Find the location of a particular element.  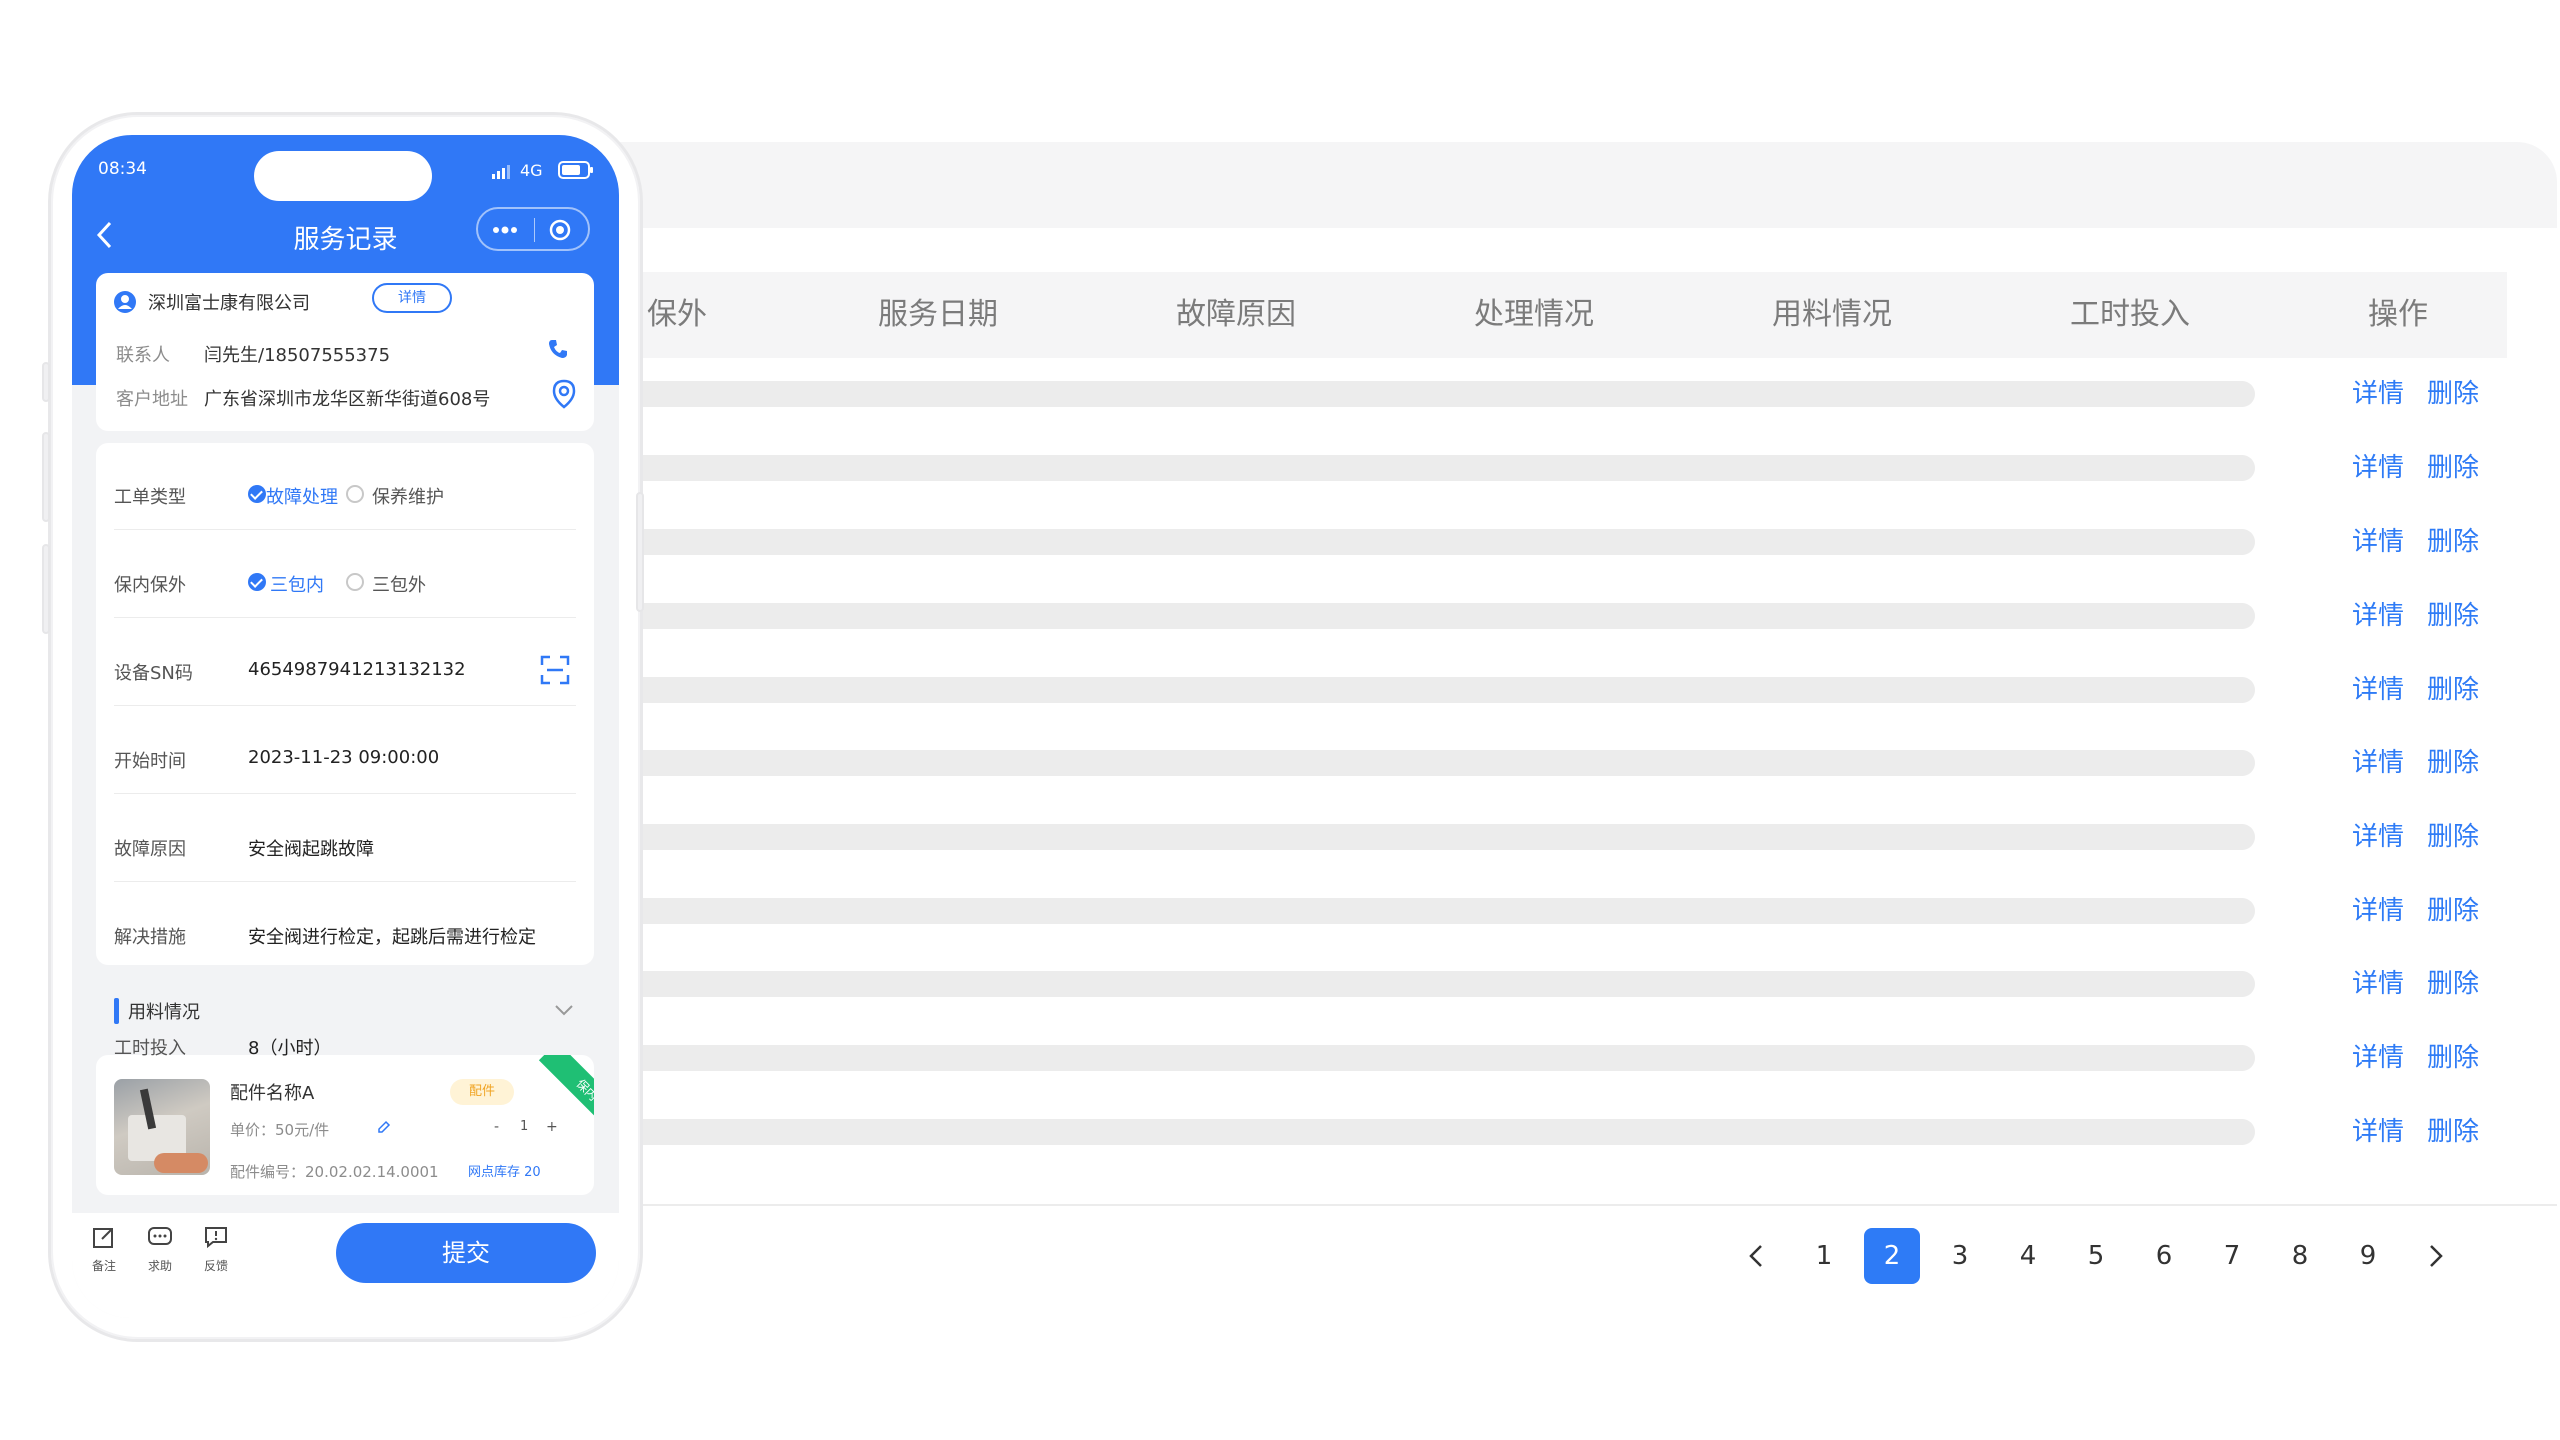

order-type-label: 工单类型 is located at coordinates (150, 497).